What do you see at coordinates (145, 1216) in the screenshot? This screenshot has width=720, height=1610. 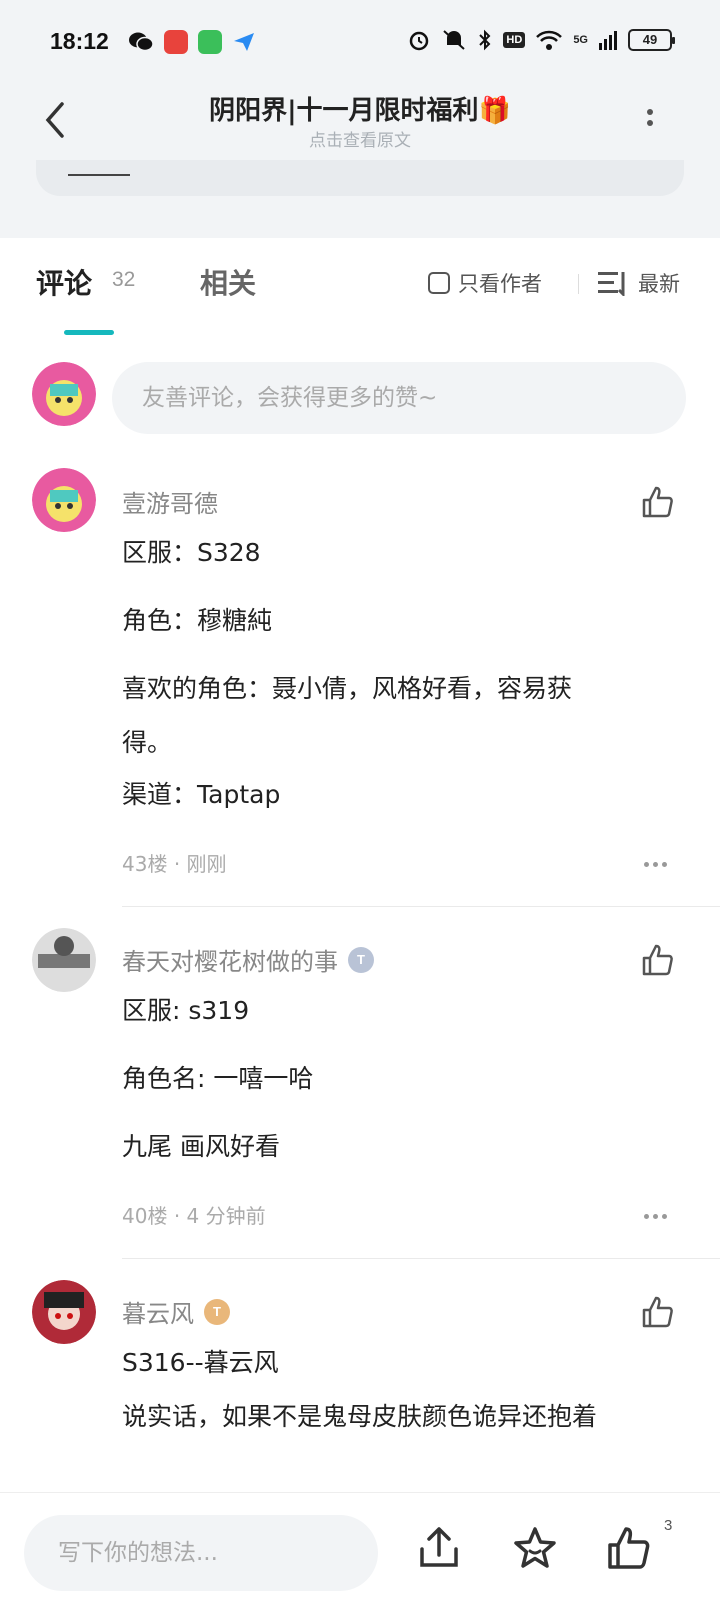 I see `floor-number: 40楼` at bounding box center [145, 1216].